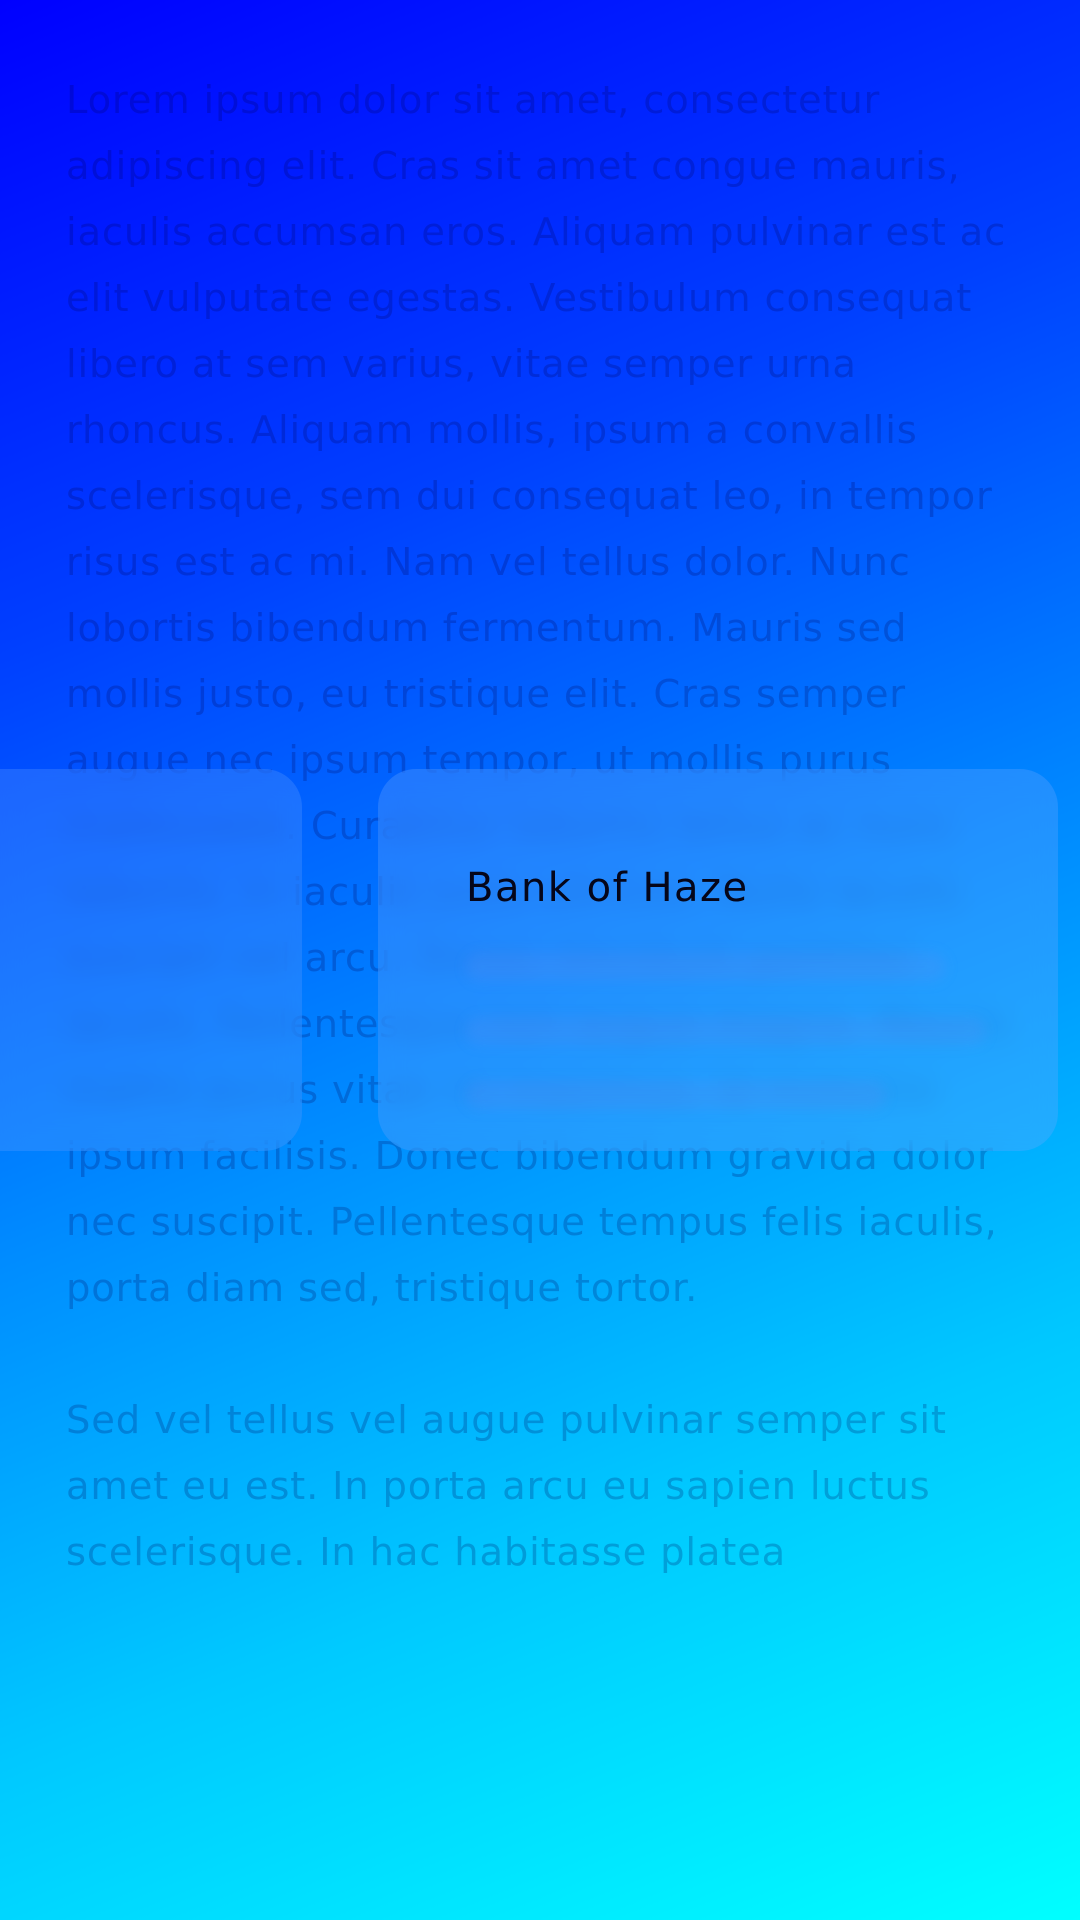 Image resolution: width=1080 pixels, height=1920 pixels. What do you see at coordinates (151, 960) in the screenshot?
I see `card-left-peek` at bounding box center [151, 960].